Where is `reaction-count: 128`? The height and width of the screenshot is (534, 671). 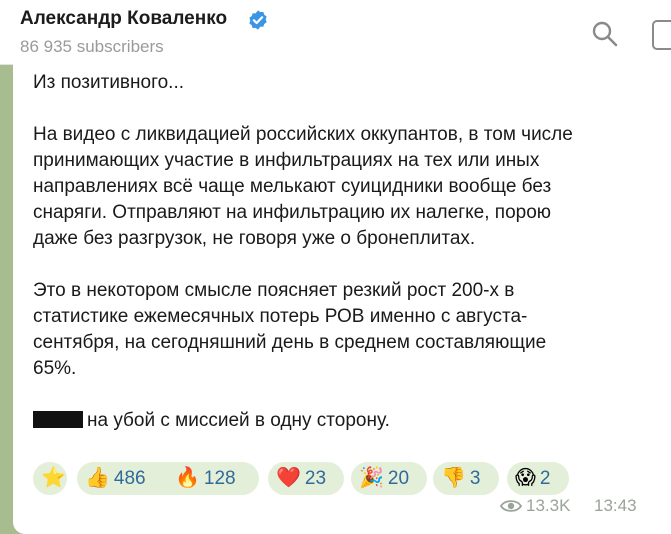 reaction-count: 128 is located at coordinates (219, 478).